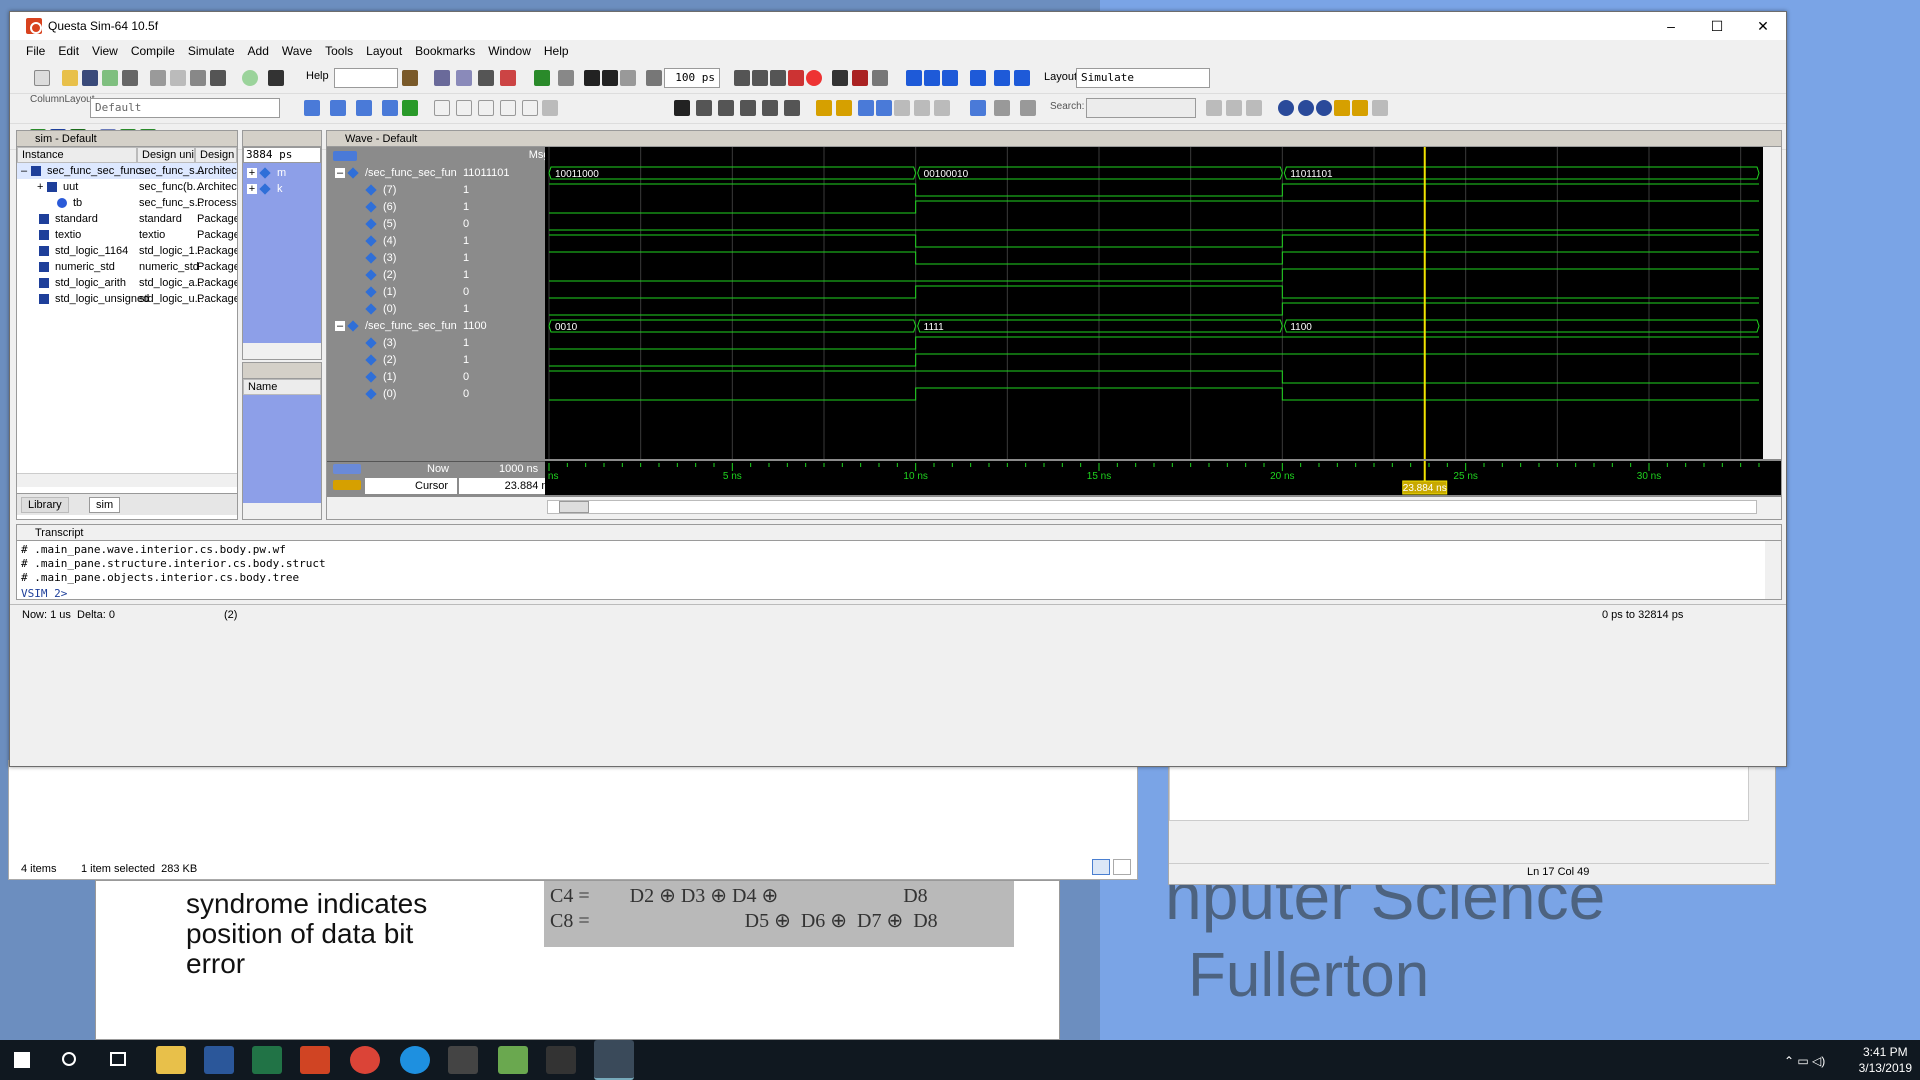 Image resolution: width=1920 pixels, height=1080 pixels. What do you see at coordinates (902, 108) in the screenshot?
I see `falling-edge-icon` at bounding box center [902, 108].